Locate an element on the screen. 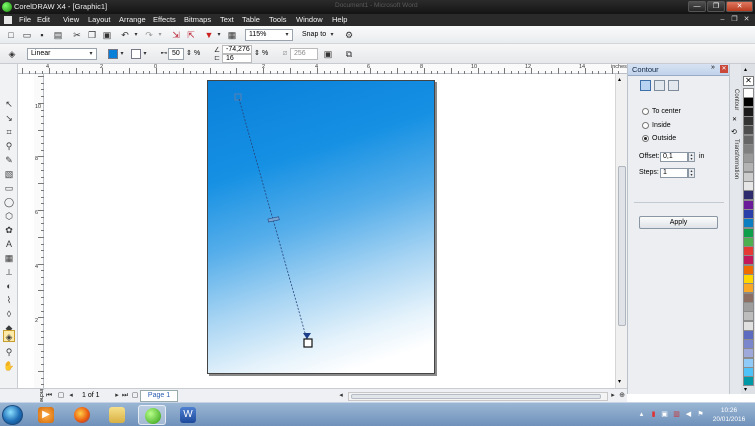 This screenshot has width=755, height=426. steps-label: Steps: is located at coordinates (649, 172).